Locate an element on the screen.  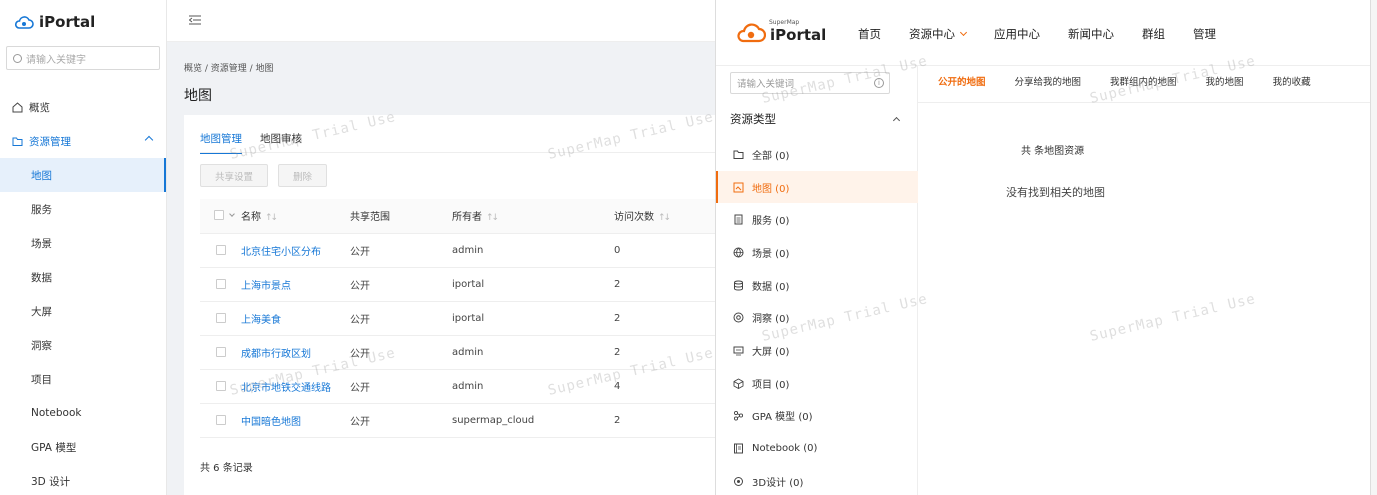
type-dashboard: 大屏 (0) is located at coordinates (817, 350).